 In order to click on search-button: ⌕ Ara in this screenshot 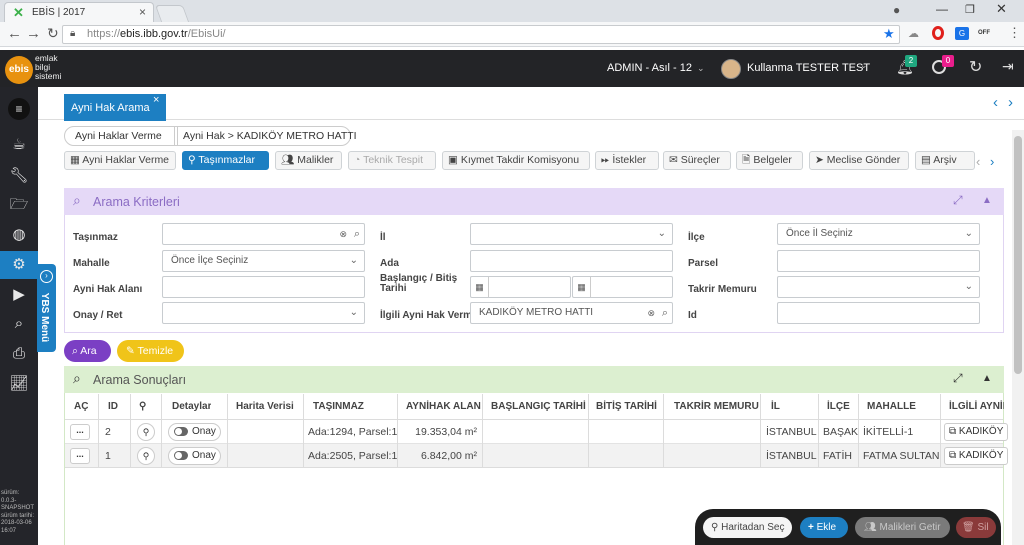, I will do `click(87, 351)`.